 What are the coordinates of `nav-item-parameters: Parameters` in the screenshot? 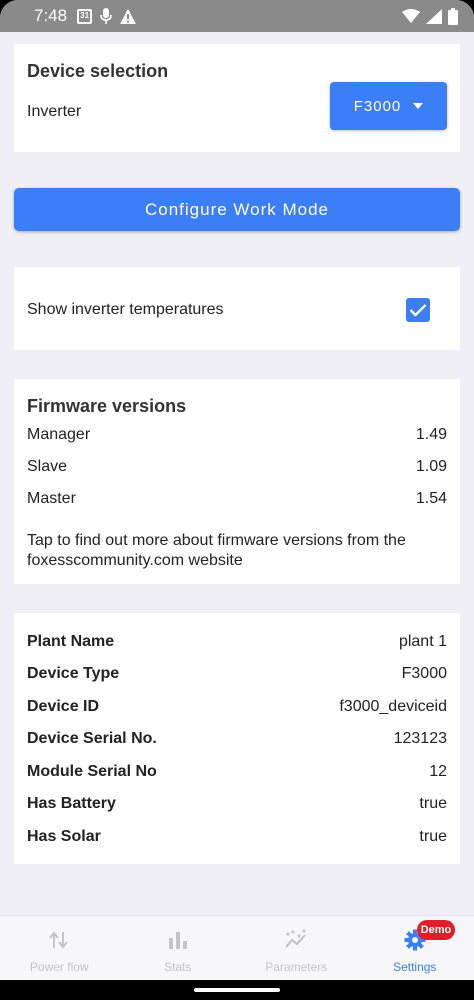 It's located at (296, 948).